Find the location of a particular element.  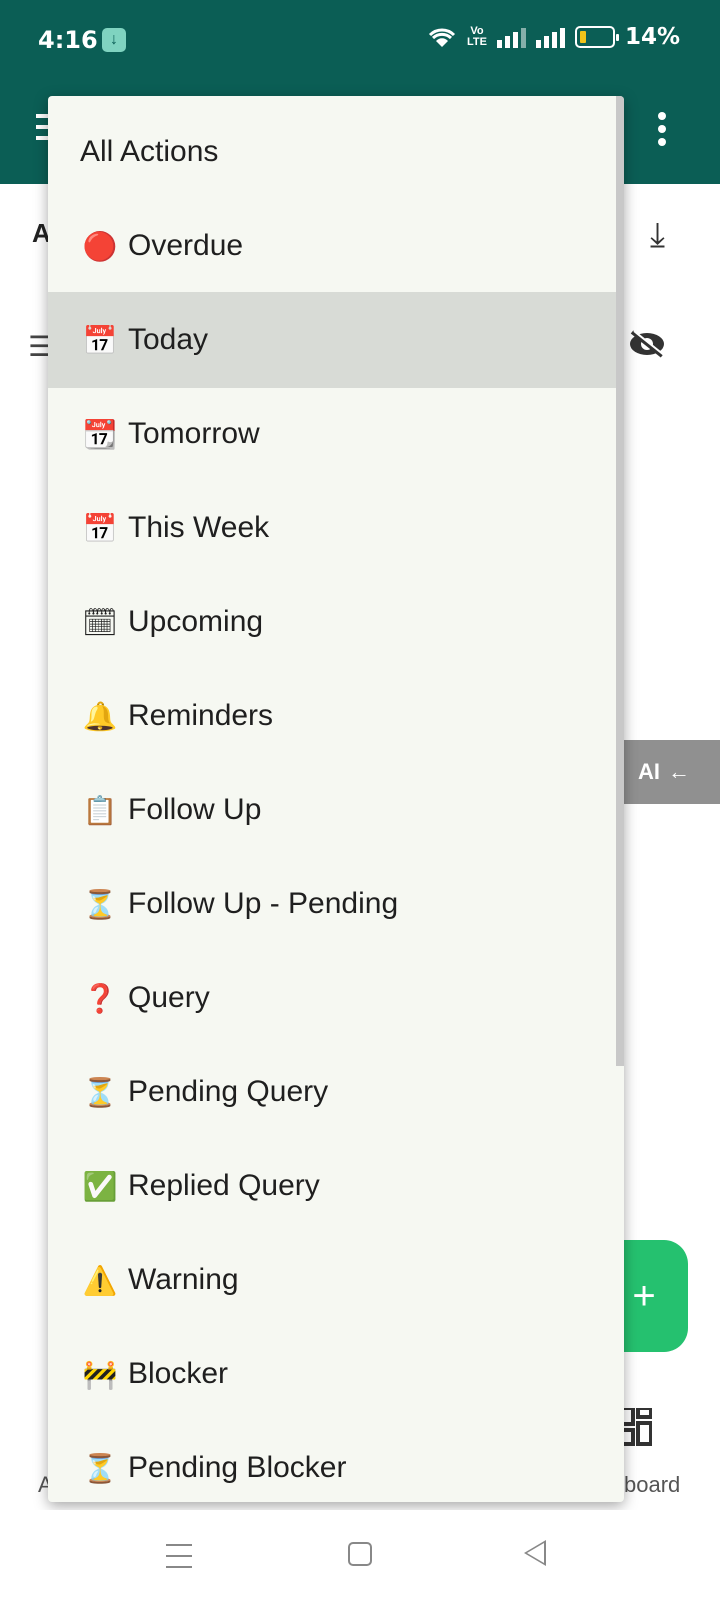

wifi-icon is located at coordinates (442, 37).